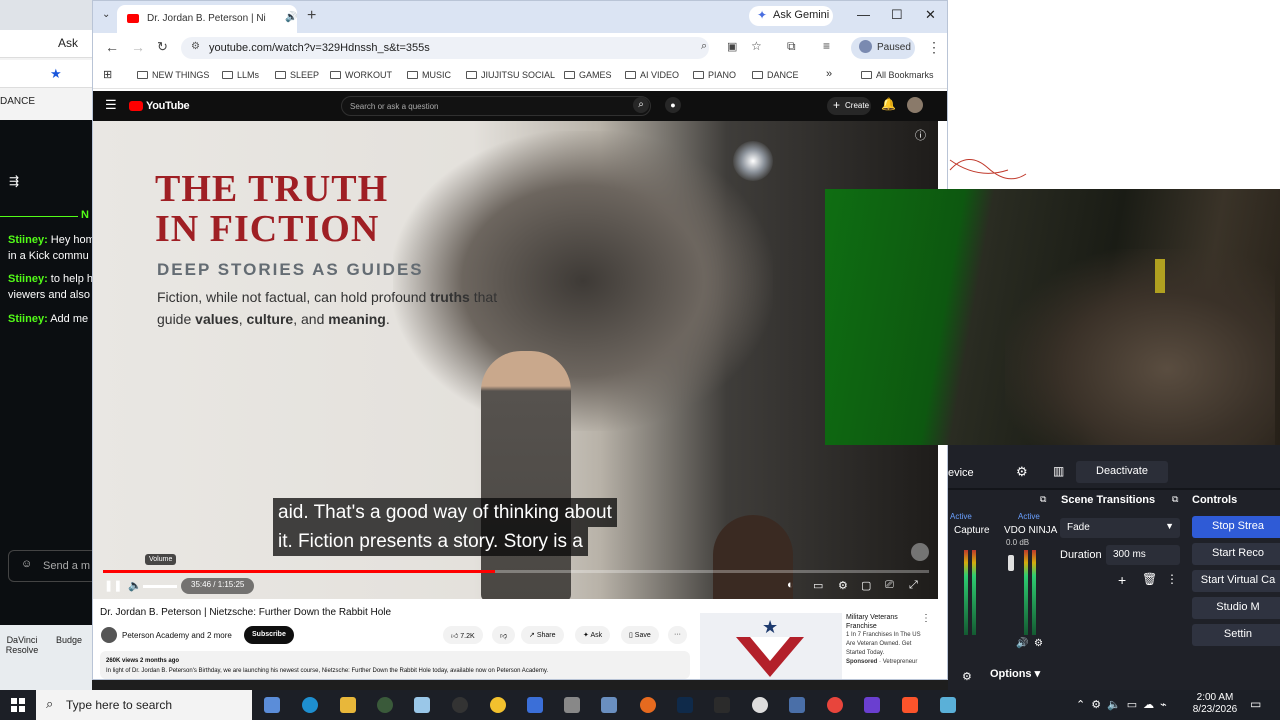 This screenshot has width=1280, height=720. Describe the element at coordinates (463, 635) in the screenshot. I see `like-button: 👍︎ 7.2K` at that location.